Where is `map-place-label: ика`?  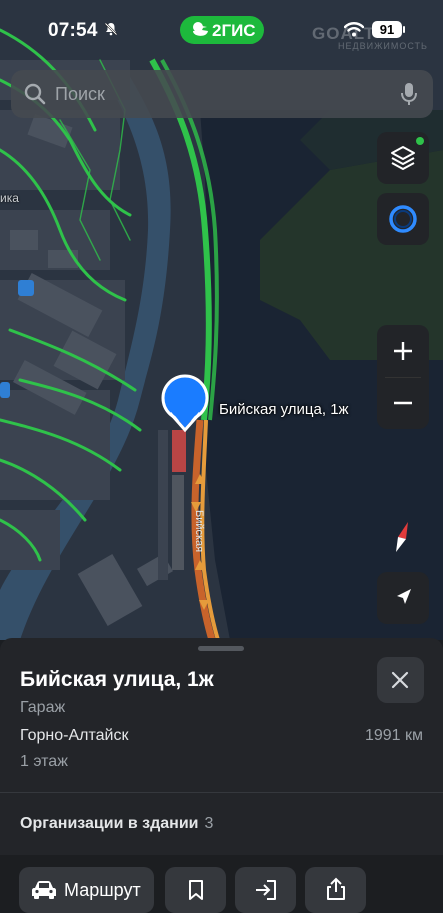
map-place-label: ика is located at coordinates (9, 198).